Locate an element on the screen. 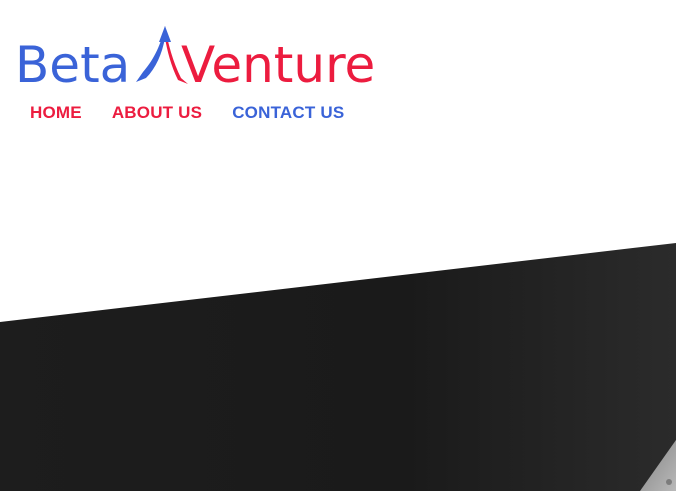 This screenshot has width=676, height=491. beta-venture-logo: Beta Venture is located at coordinates (202, 55).